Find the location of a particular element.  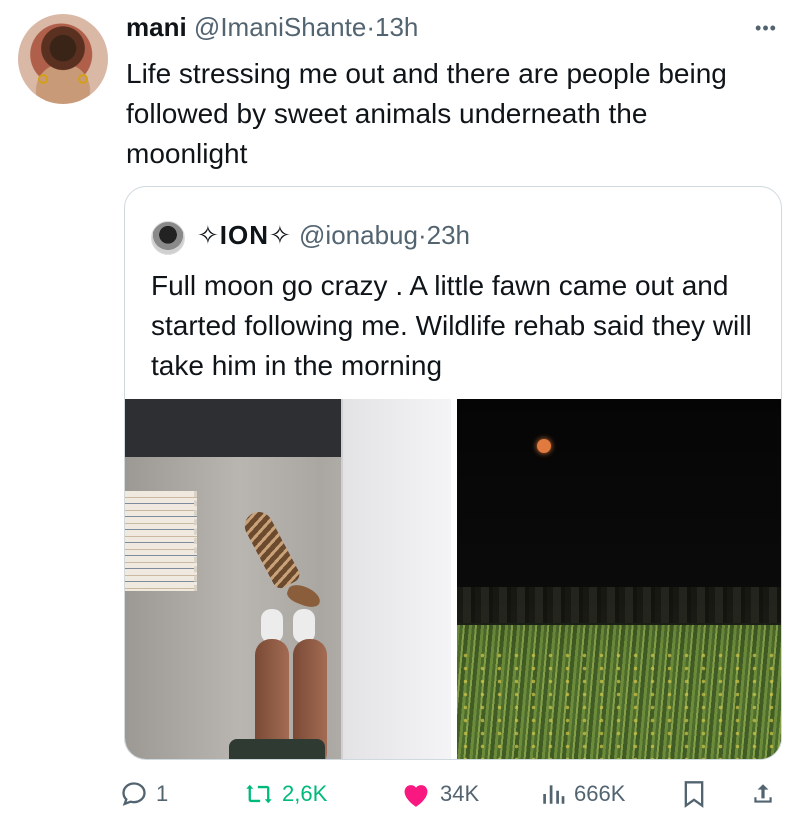

more-options-icon: ••• is located at coordinates (766, 28).